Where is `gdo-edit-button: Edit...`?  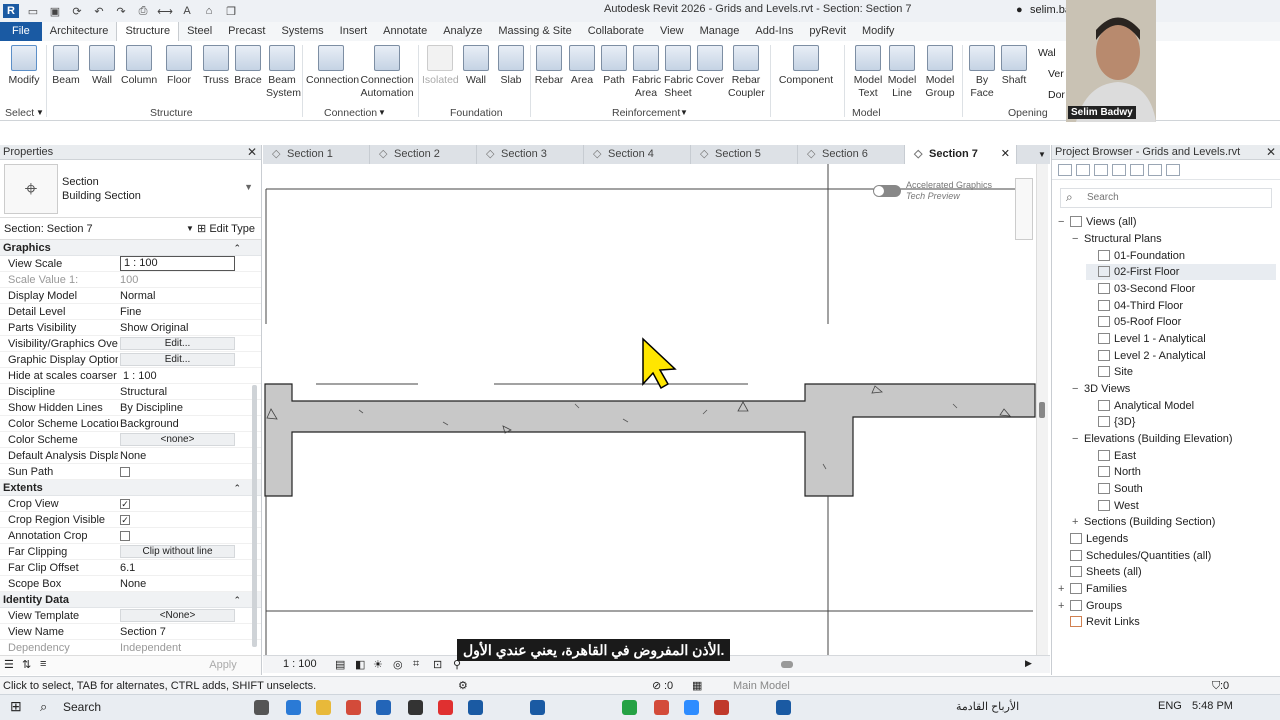
gdo-edit-button: Edit... is located at coordinates (177, 359).